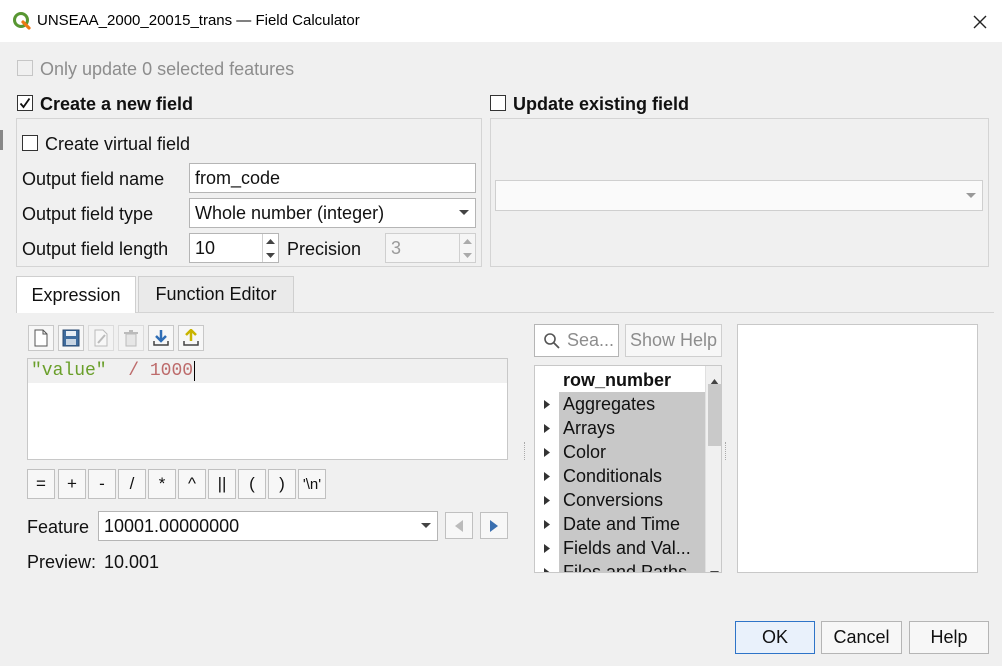  What do you see at coordinates (857, 448) in the screenshot?
I see `function-help-panel` at bounding box center [857, 448].